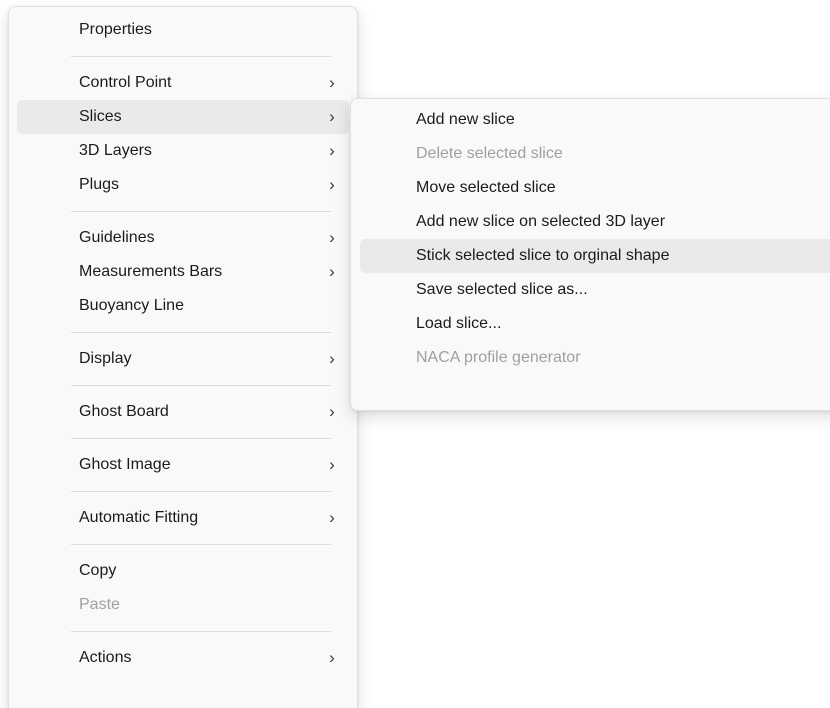 This screenshot has width=830, height=708. I want to click on menu-item-label: Properties, so click(115, 29).